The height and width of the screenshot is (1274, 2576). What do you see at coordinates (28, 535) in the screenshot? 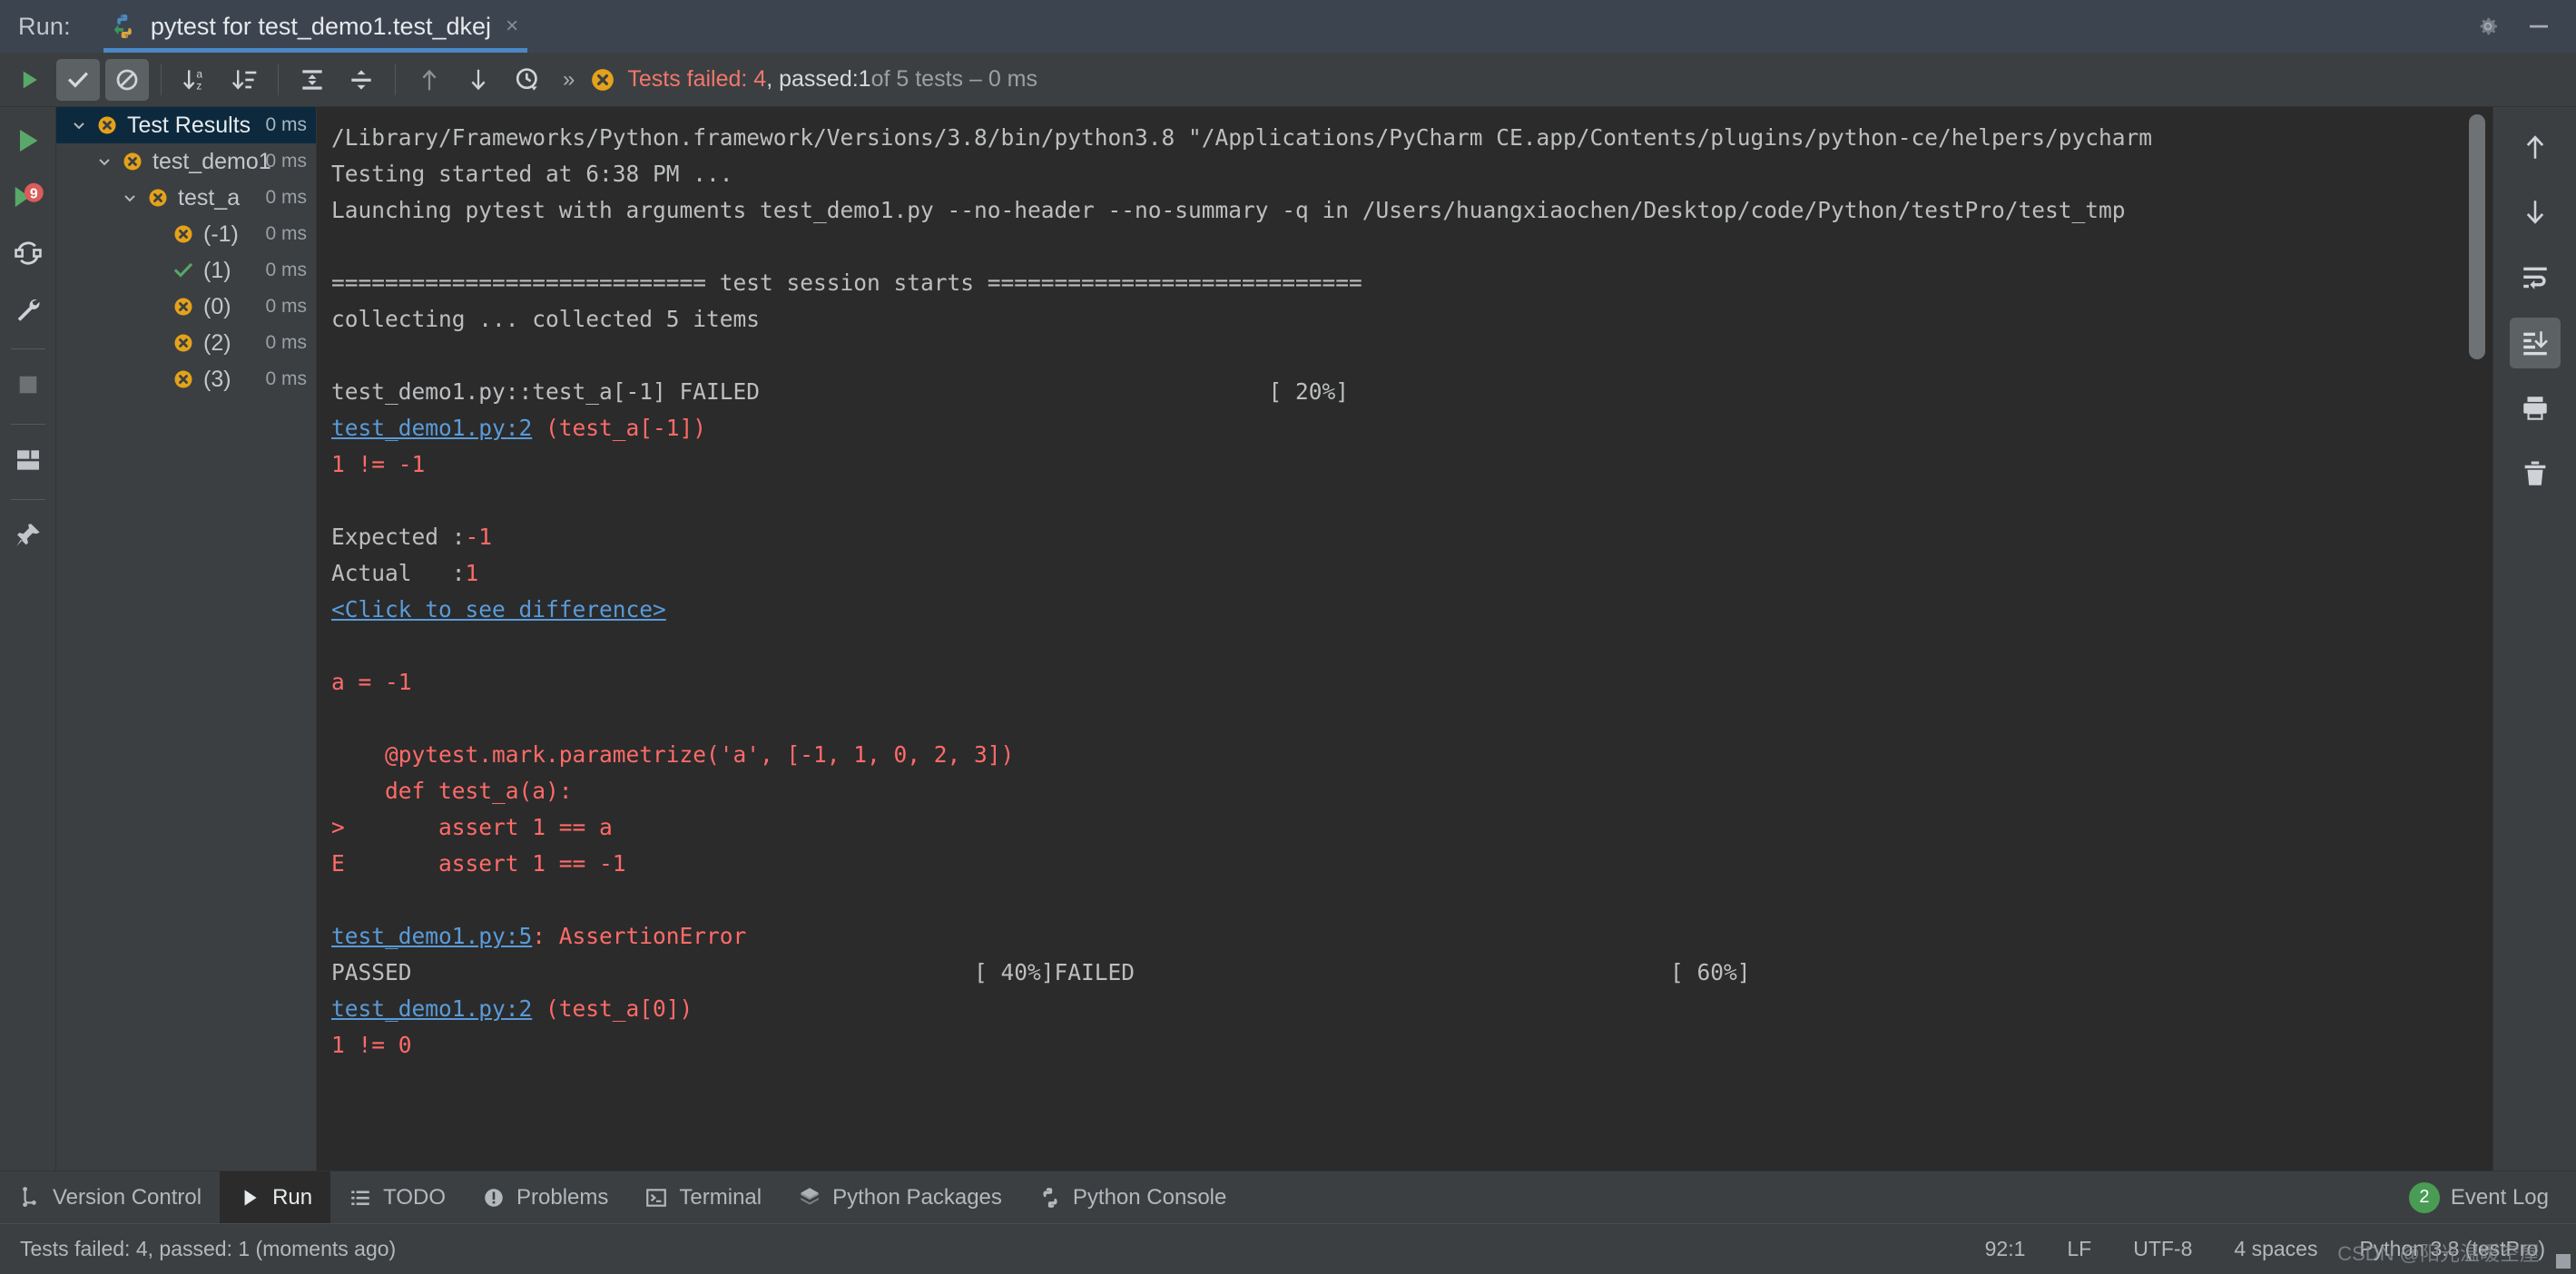
I see `pin-tab-button` at bounding box center [28, 535].